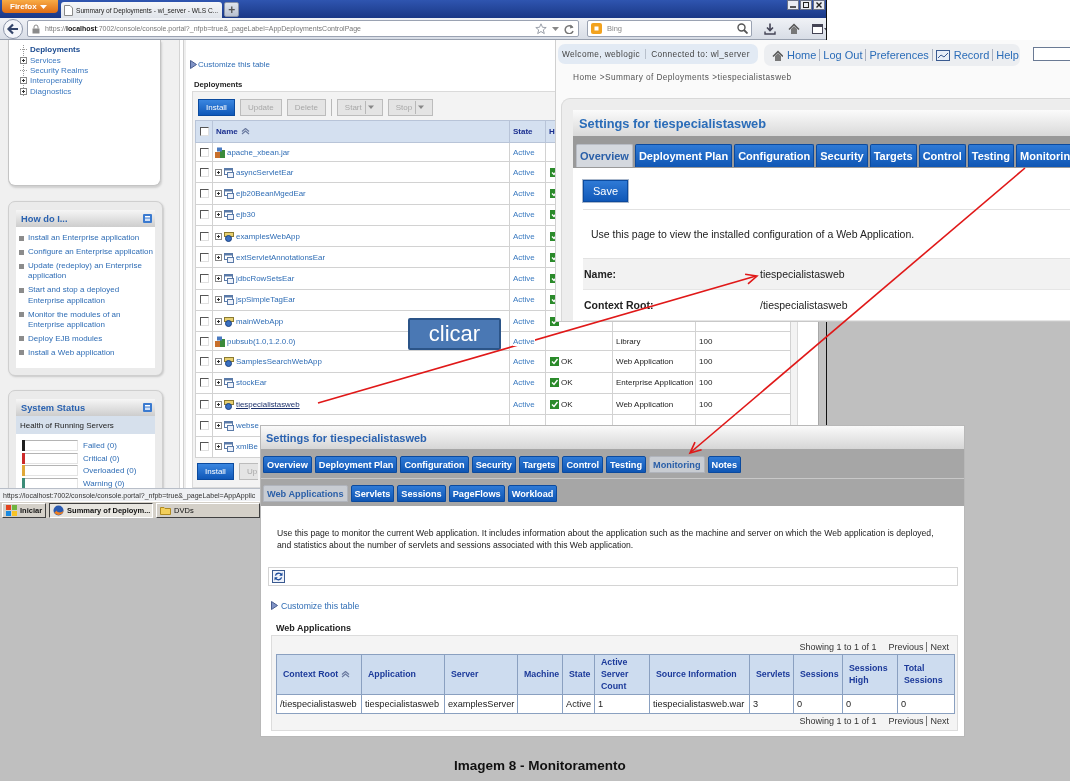  I want to click on column-header: Machine, so click(540, 674).